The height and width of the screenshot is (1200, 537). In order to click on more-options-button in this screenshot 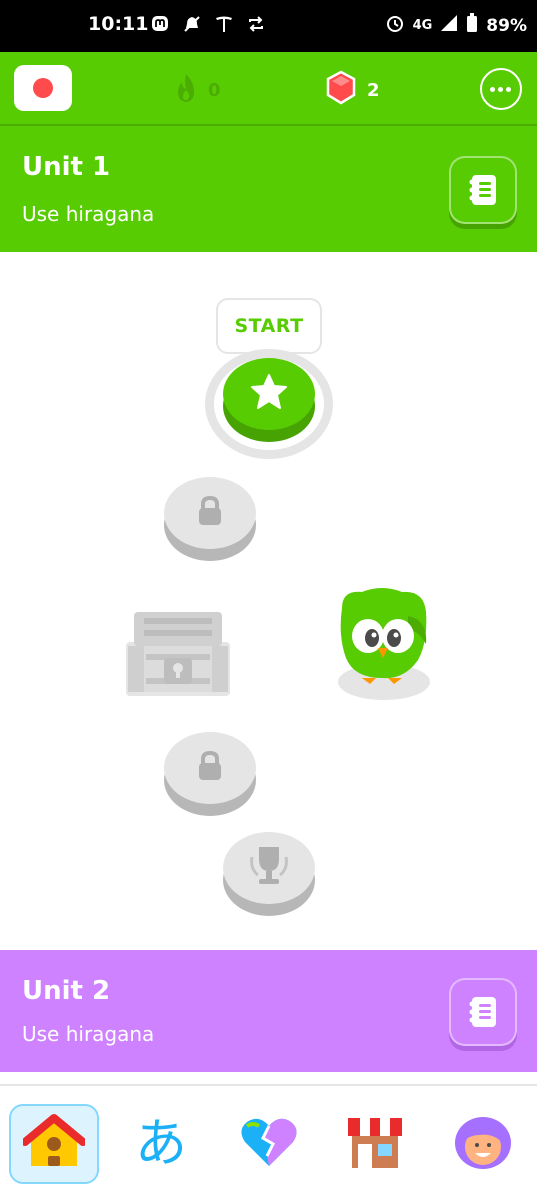, I will do `click(501, 89)`.